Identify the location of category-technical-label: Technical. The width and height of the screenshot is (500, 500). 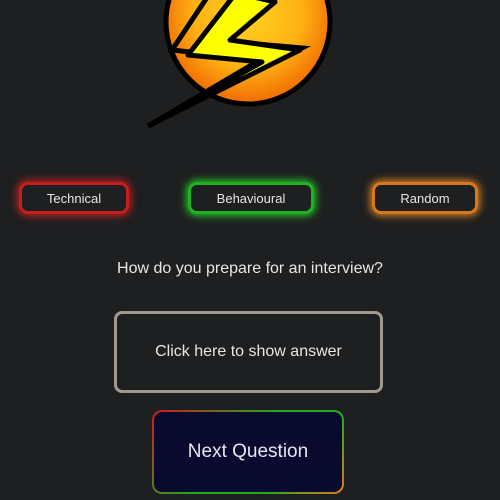
(74, 198).